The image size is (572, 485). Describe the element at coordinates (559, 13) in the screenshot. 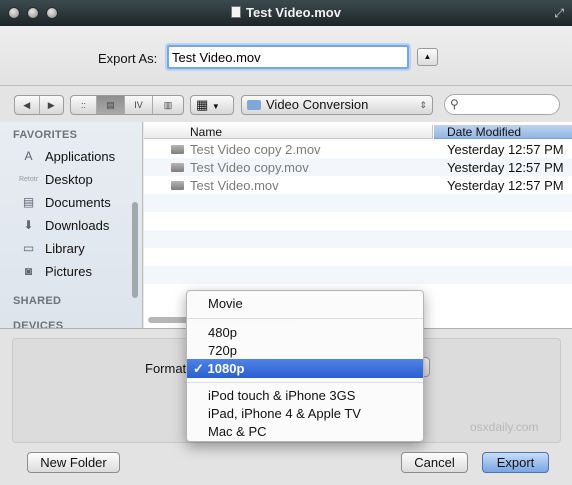

I see `fullscreen-icon: ⤢` at that location.